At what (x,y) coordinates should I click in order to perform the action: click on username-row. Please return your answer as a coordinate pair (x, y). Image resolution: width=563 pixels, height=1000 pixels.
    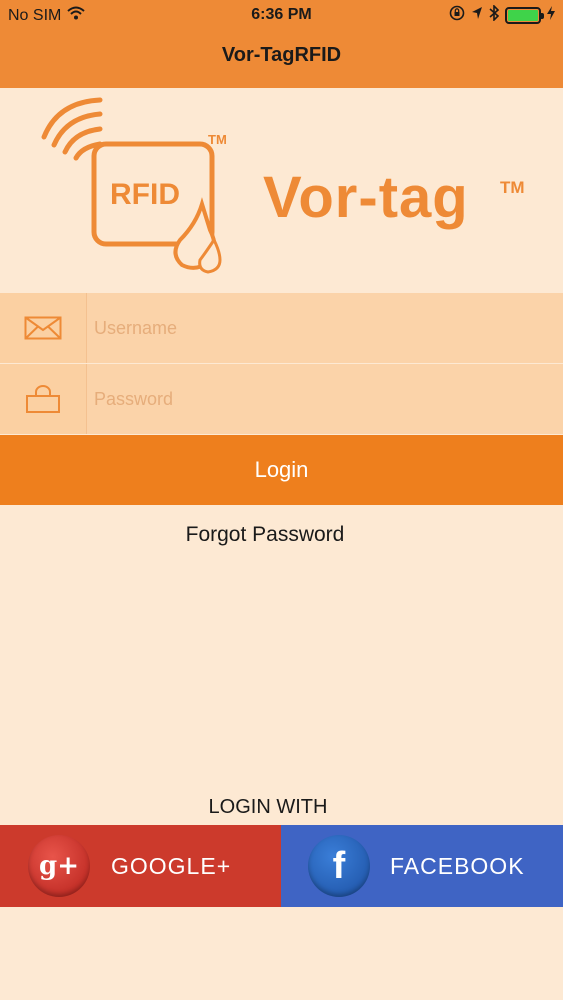
    Looking at the image, I should click on (281, 328).